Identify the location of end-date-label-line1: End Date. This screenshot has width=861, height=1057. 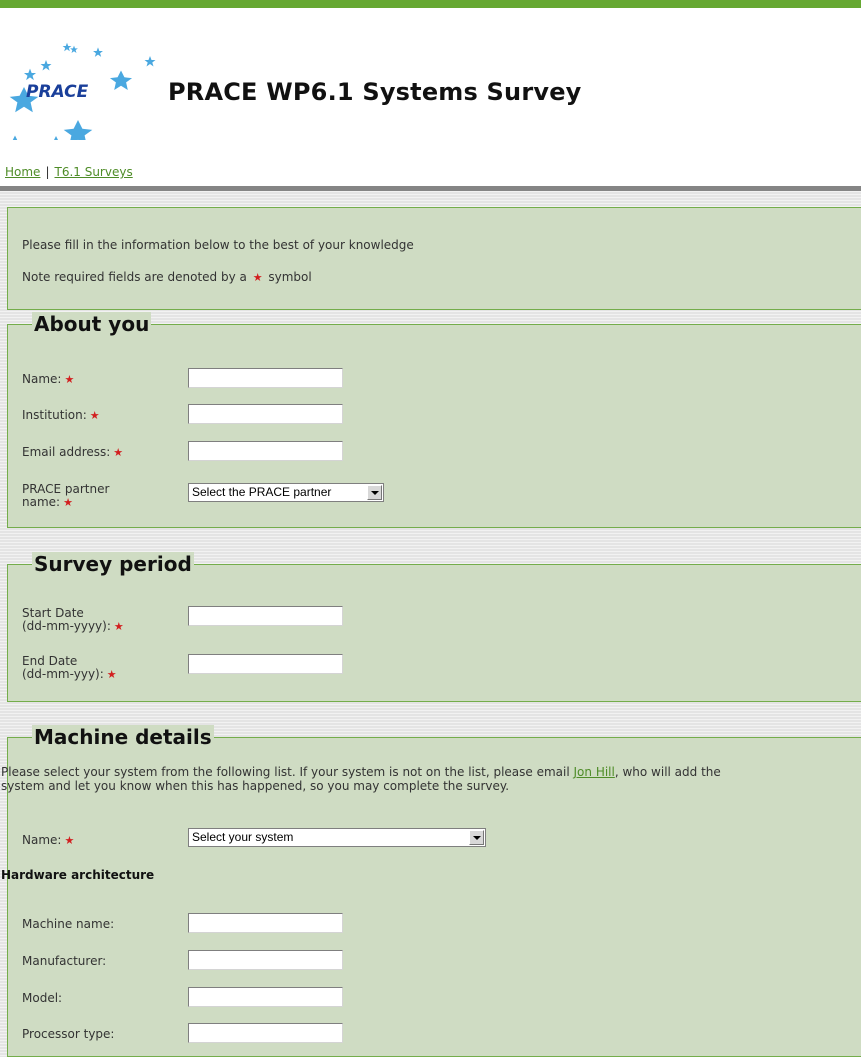
(50, 661).